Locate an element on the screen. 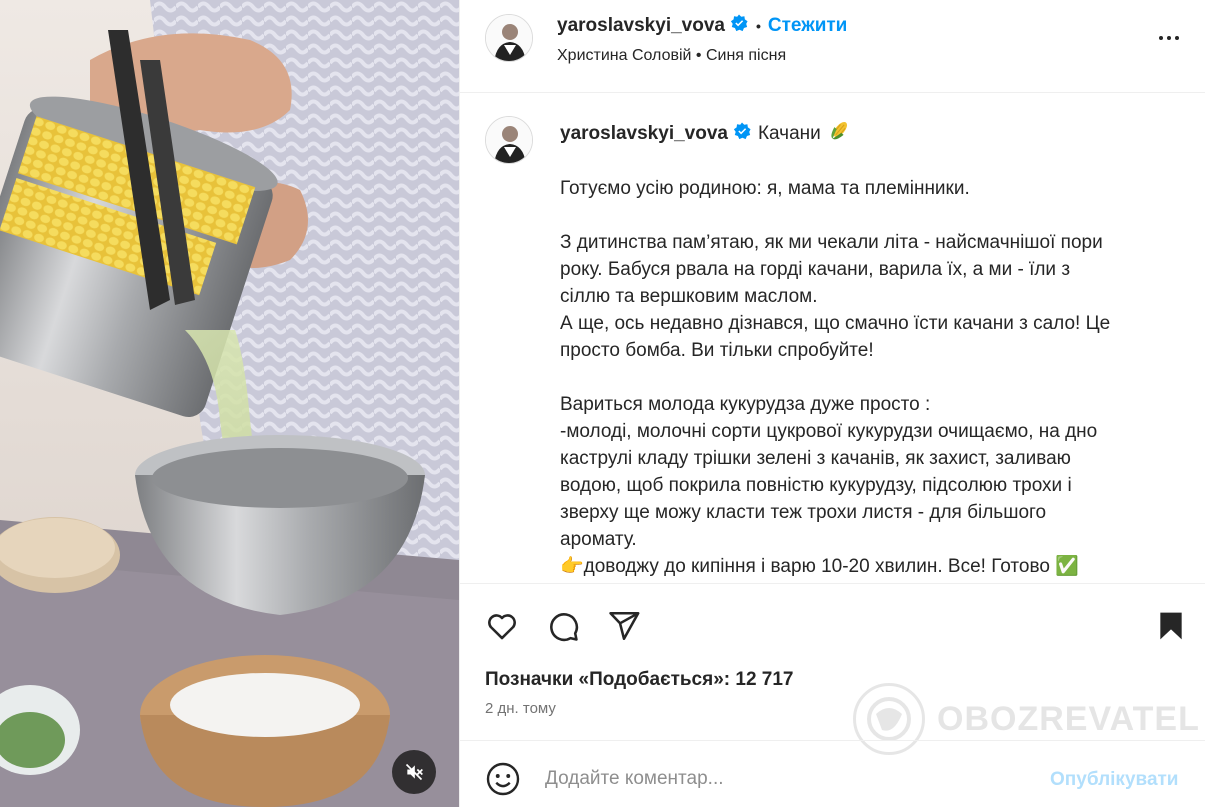 This screenshot has width=1205, height=807. username-link: yaroslavskyi_vova is located at coordinates (641, 26).